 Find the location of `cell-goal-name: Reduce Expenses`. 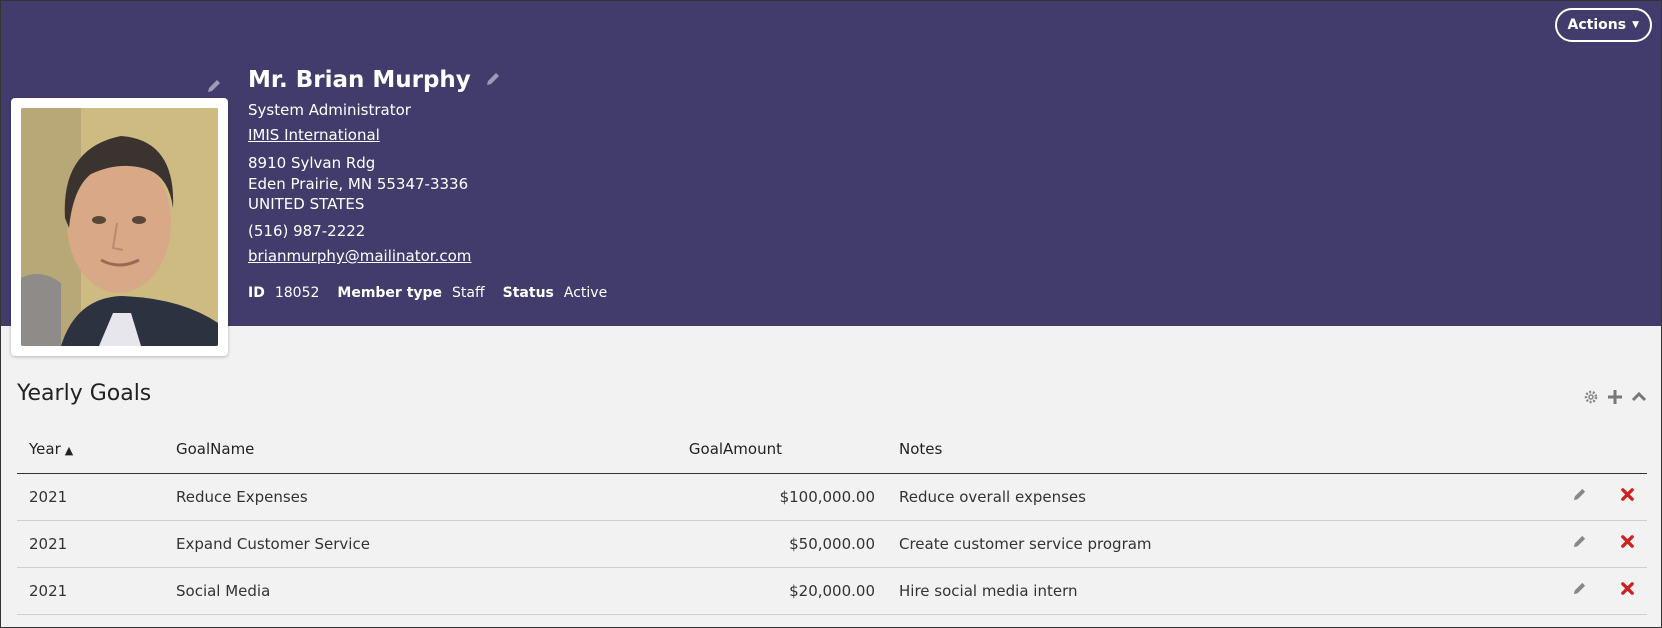

cell-goal-name: Reduce Expenses is located at coordinates (379, 497).